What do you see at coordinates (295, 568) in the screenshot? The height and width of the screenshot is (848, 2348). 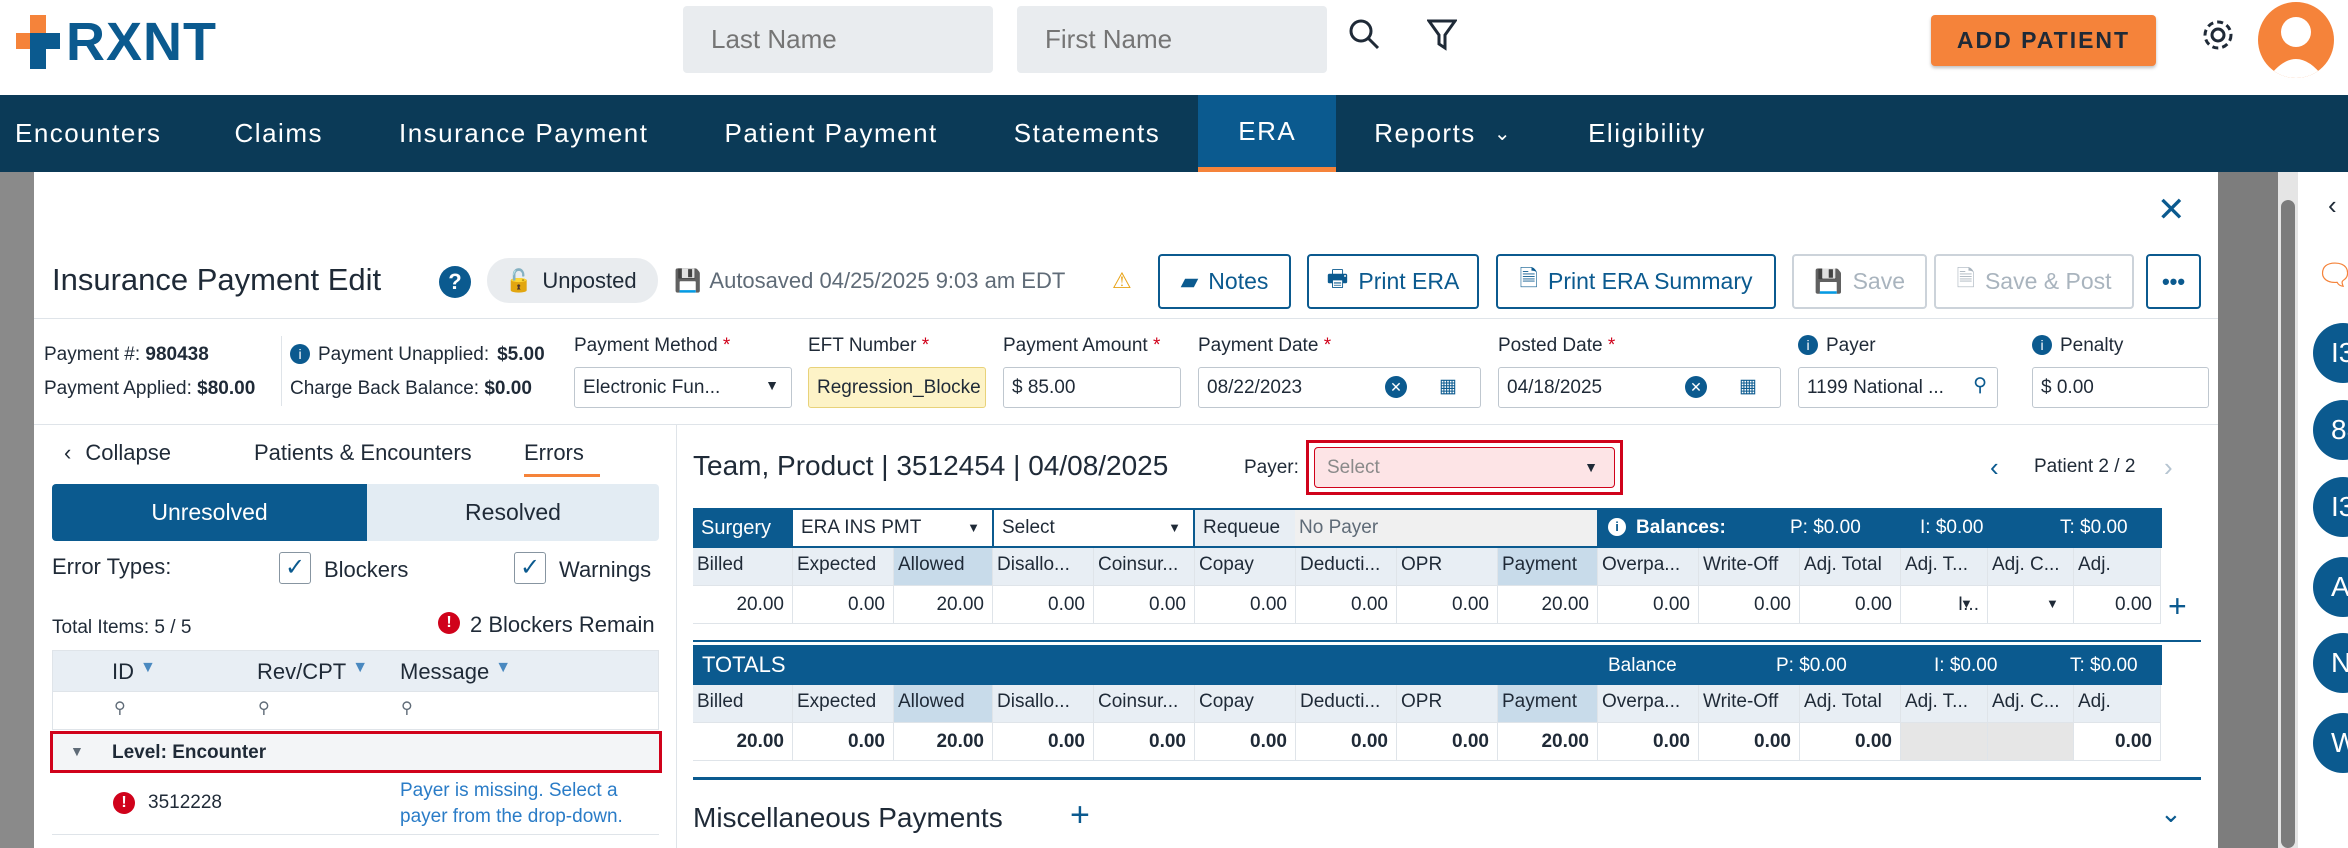 I see `blockers-checkbox: ✓` at bounding box center [295, 568].